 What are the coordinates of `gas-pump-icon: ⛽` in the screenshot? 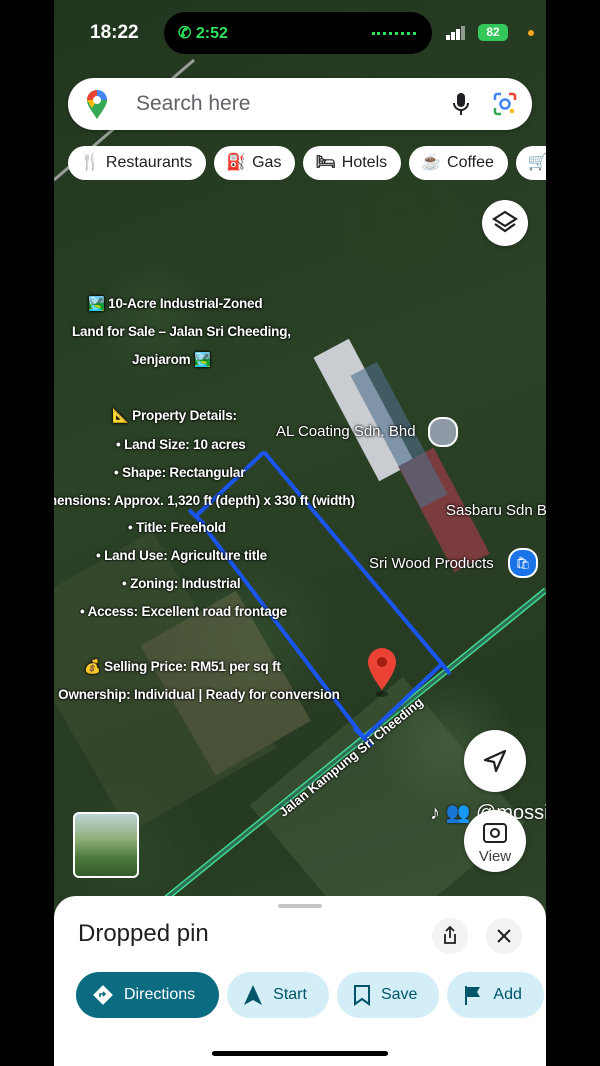 It's located at (236, 162).